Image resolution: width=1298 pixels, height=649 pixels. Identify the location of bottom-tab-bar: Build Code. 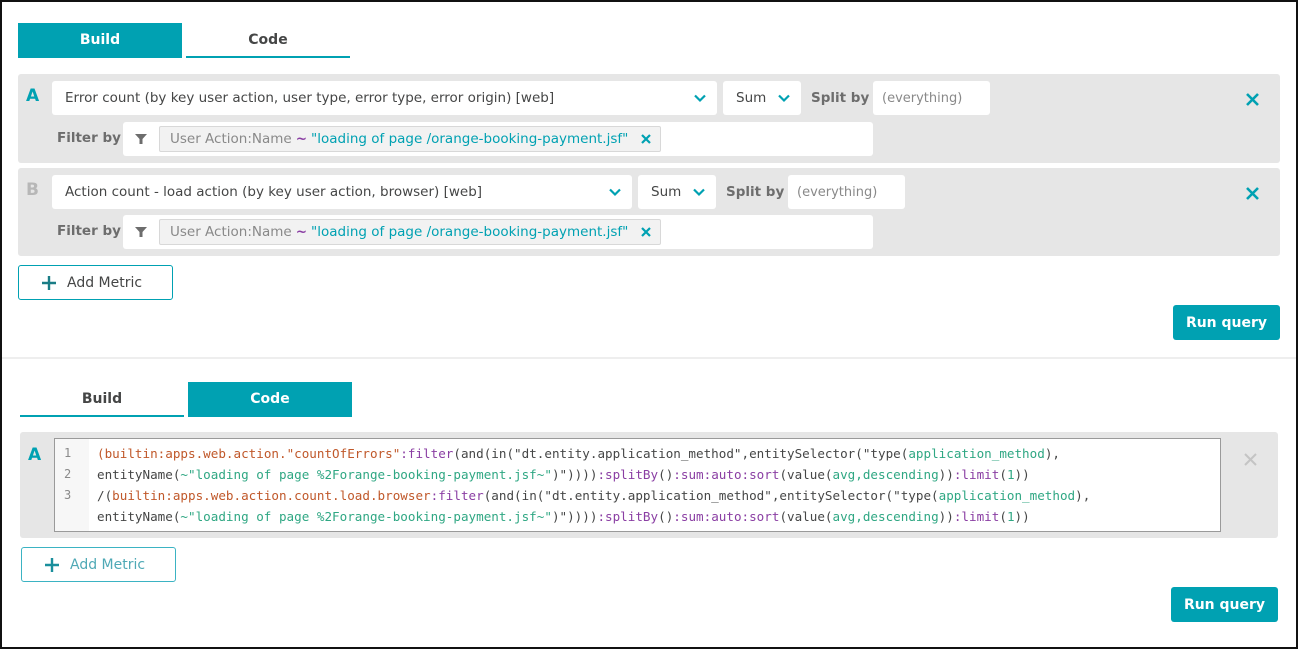
(186, 399).